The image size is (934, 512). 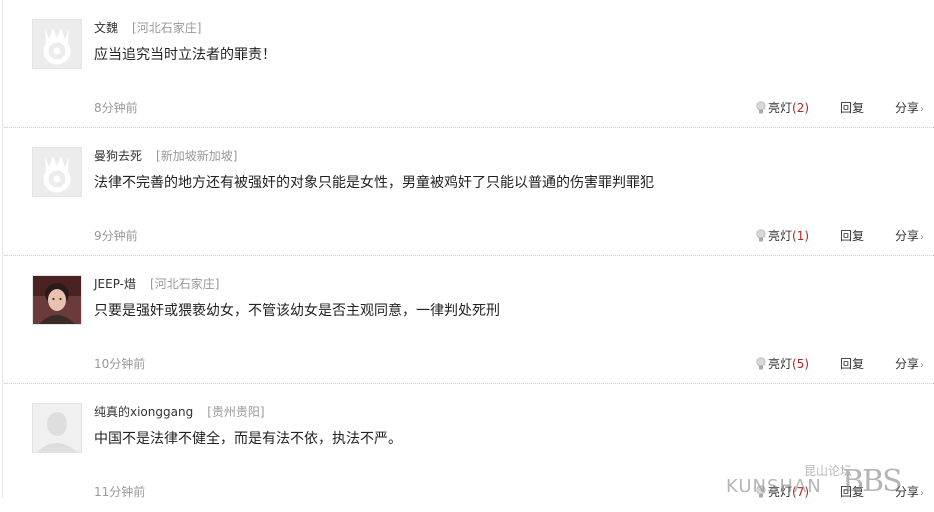 What do you see at coordinates (801, 364) in the screenshot?
I see `like-count: (5)` at bounding box center [801, 364].